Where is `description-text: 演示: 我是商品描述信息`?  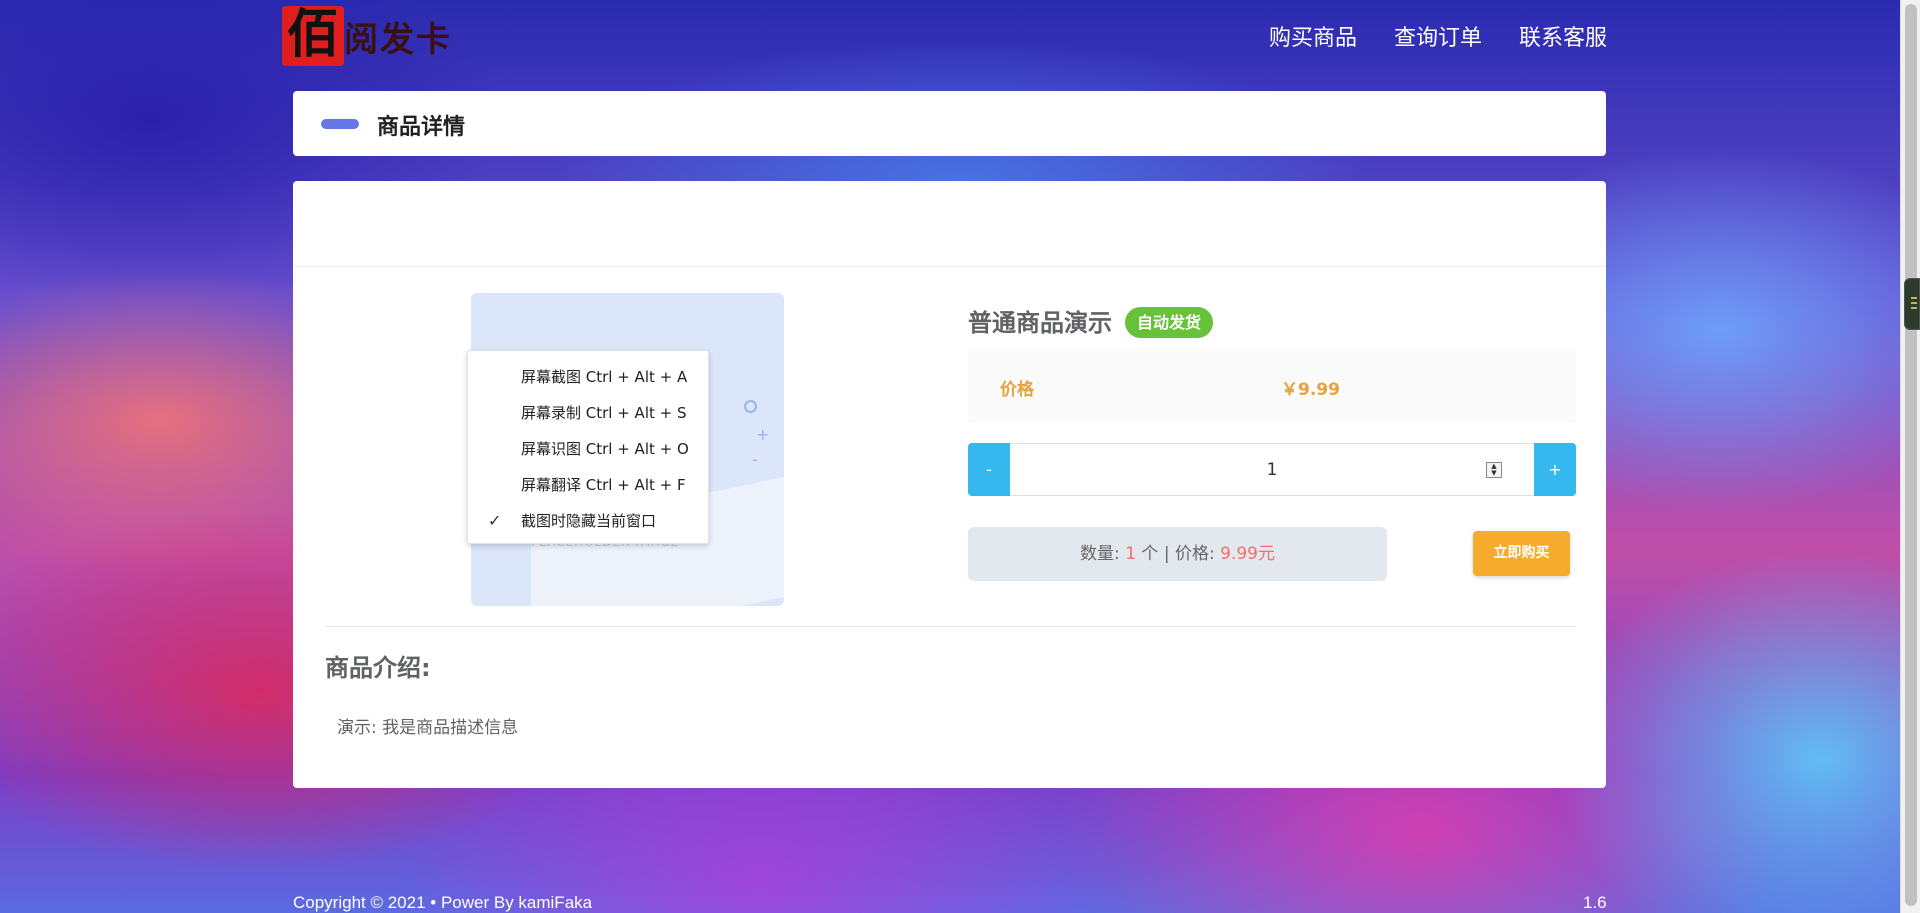 description-text: 演示: 我是商品描述信息 is located at coordinates (428, 728).